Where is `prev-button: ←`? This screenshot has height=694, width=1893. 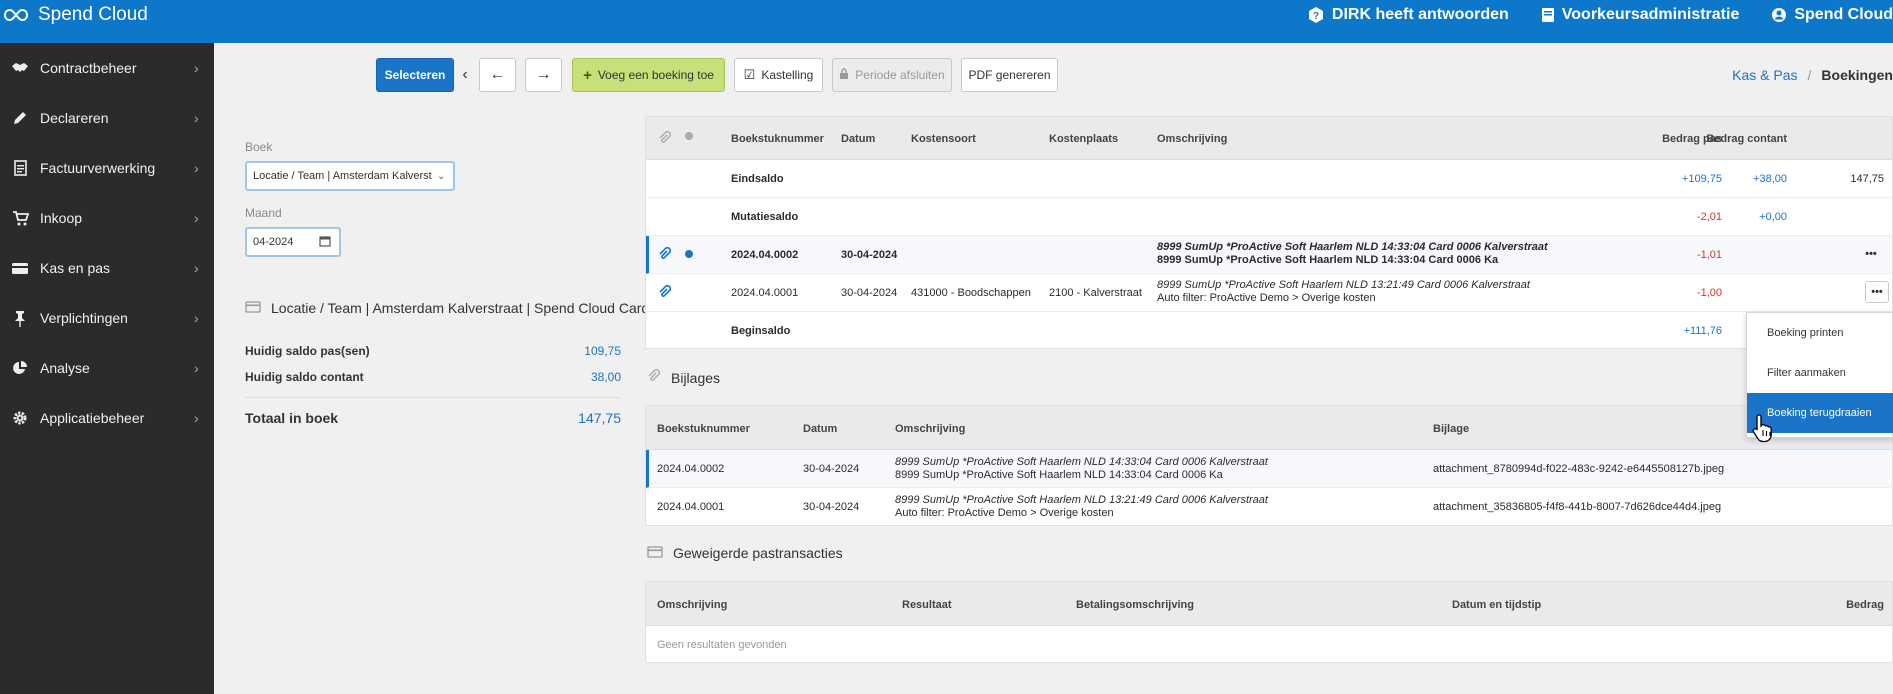
prev-button: ← is located at coordinates (497, 75).